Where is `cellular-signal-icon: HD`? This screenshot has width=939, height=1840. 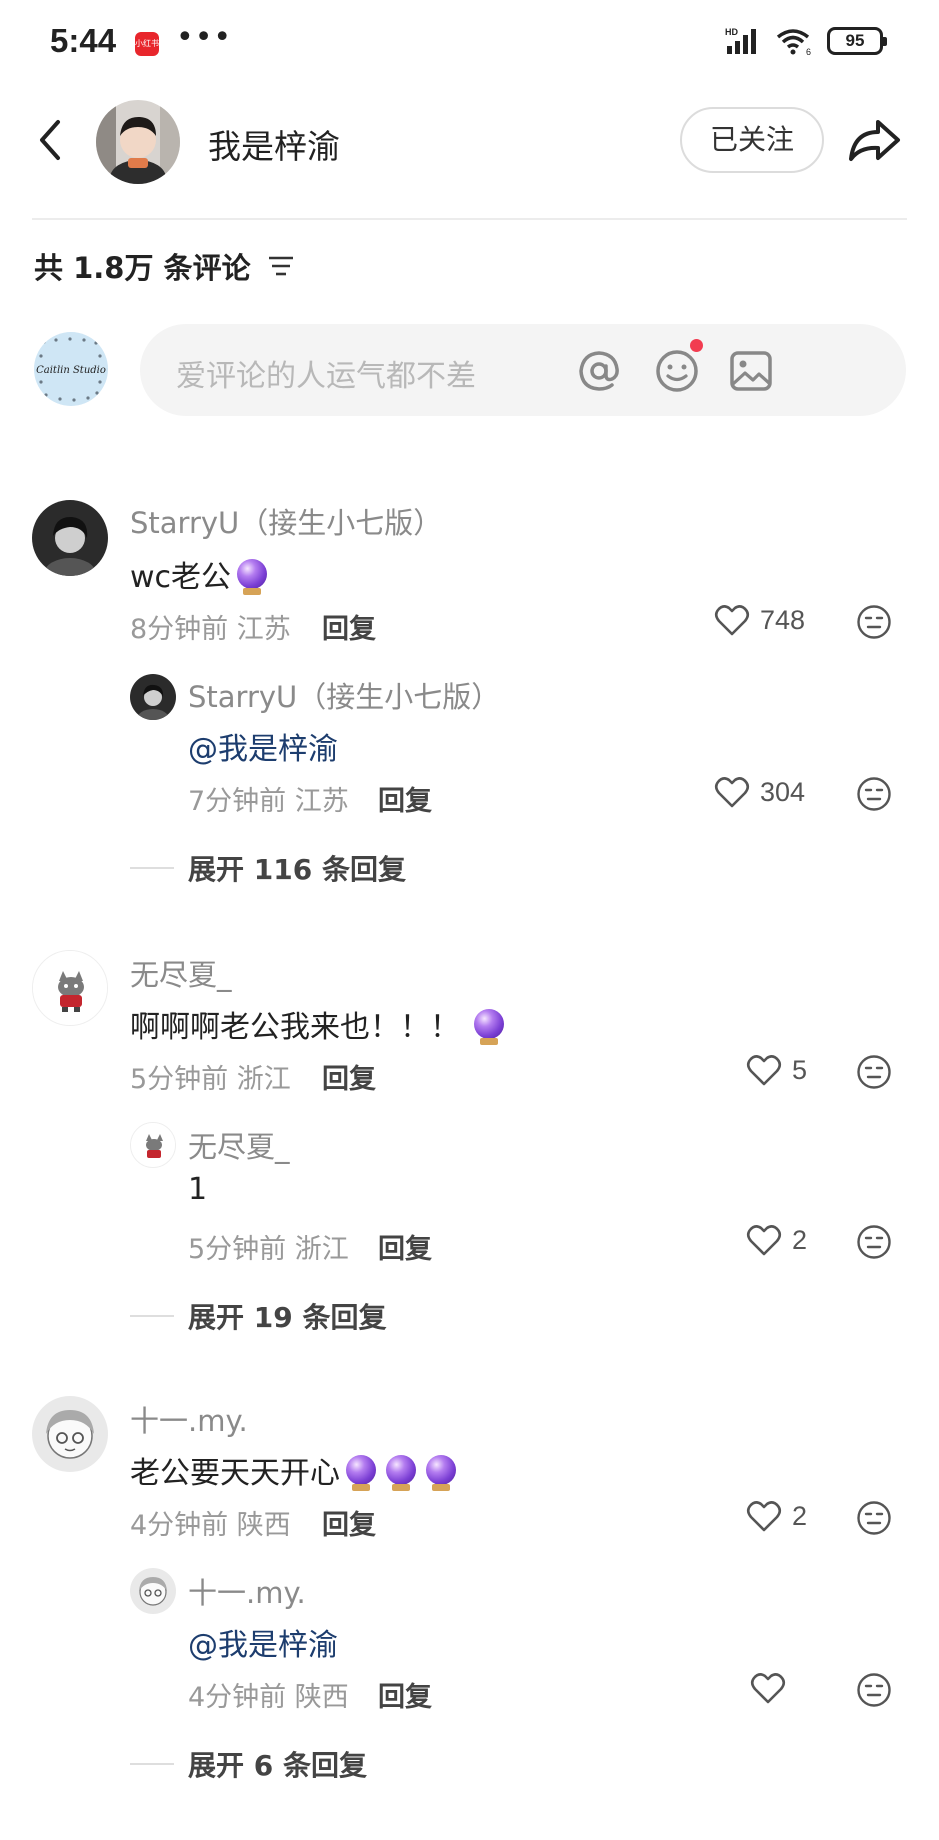 cellular-signal-icon: HD is located at coordinates (740, 40).